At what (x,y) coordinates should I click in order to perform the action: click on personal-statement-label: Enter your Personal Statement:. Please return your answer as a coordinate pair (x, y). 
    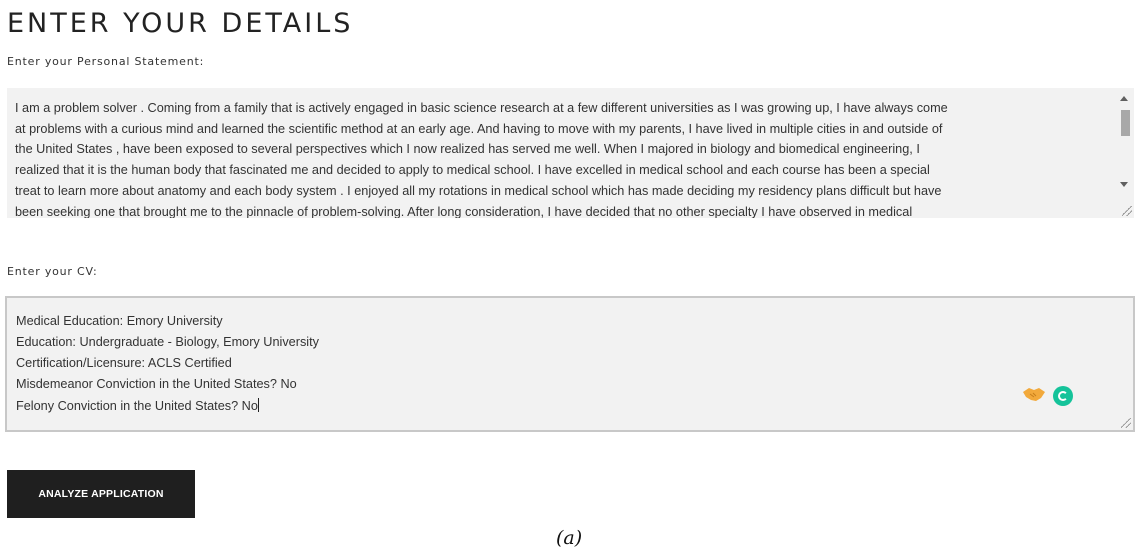
    Looking at the image, I should click on (106, 61).